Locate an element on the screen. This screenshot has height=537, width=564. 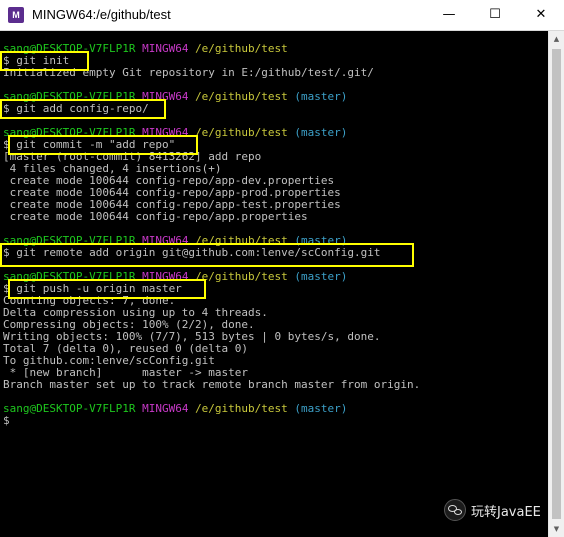
scroll-down-icon: ▼ is located at coordinates (556, 529).